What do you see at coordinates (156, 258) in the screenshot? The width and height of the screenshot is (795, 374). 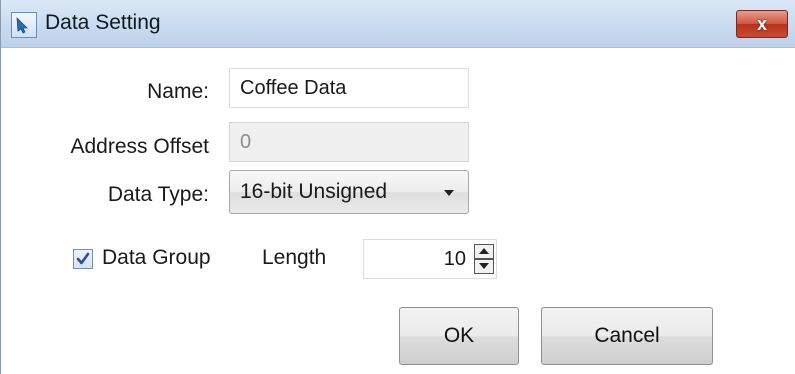 I see `data-group-label: Data Group` at bounding box center [156, 258].